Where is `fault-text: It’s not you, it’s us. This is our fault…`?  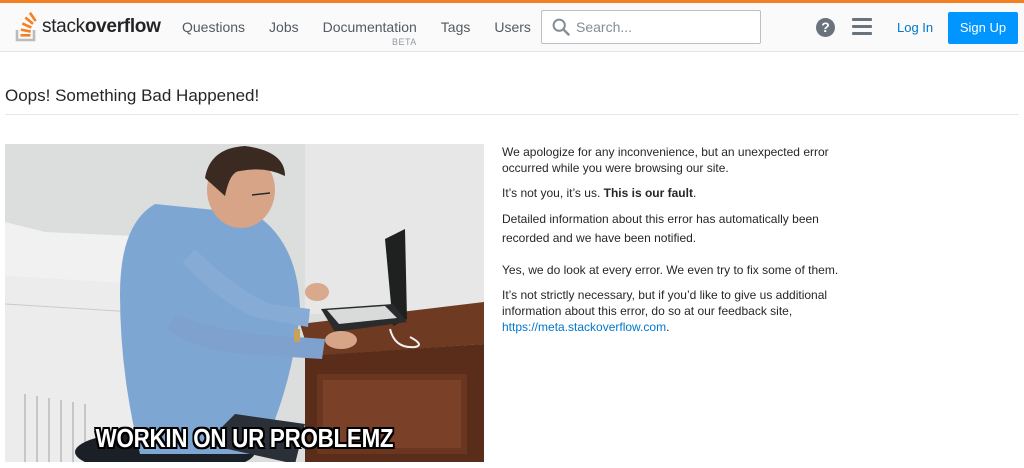 fault-text: It’s not you, it’s us. This is our fault… is located at coordinates (599, 193).